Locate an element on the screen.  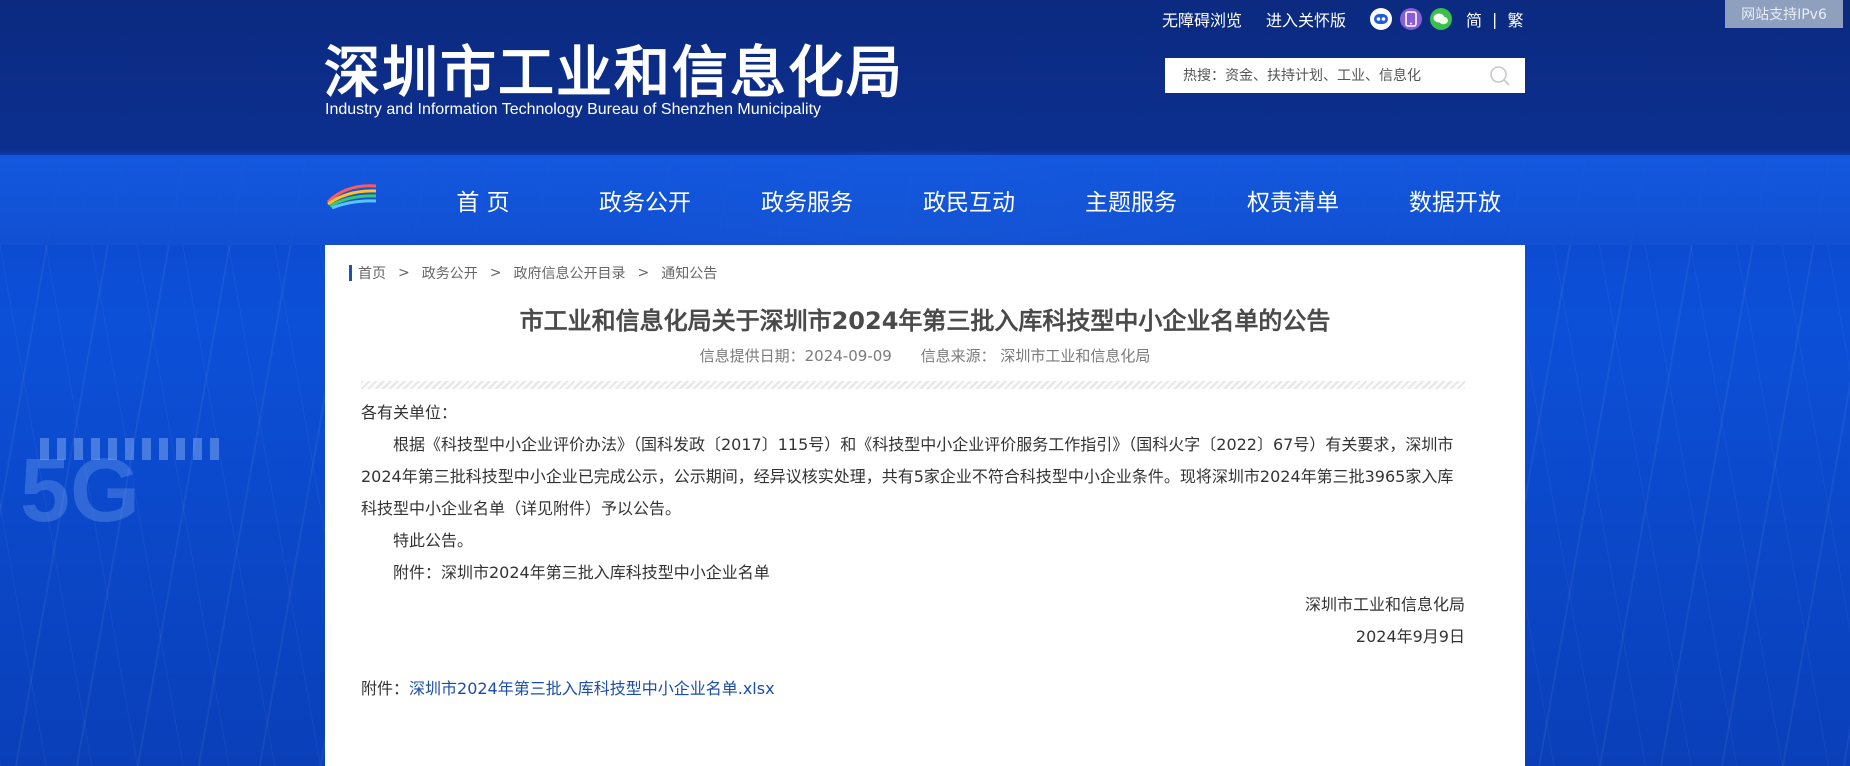
nav-item-responsibility-list: 权责清单 is located at coordinates (1293, 200).